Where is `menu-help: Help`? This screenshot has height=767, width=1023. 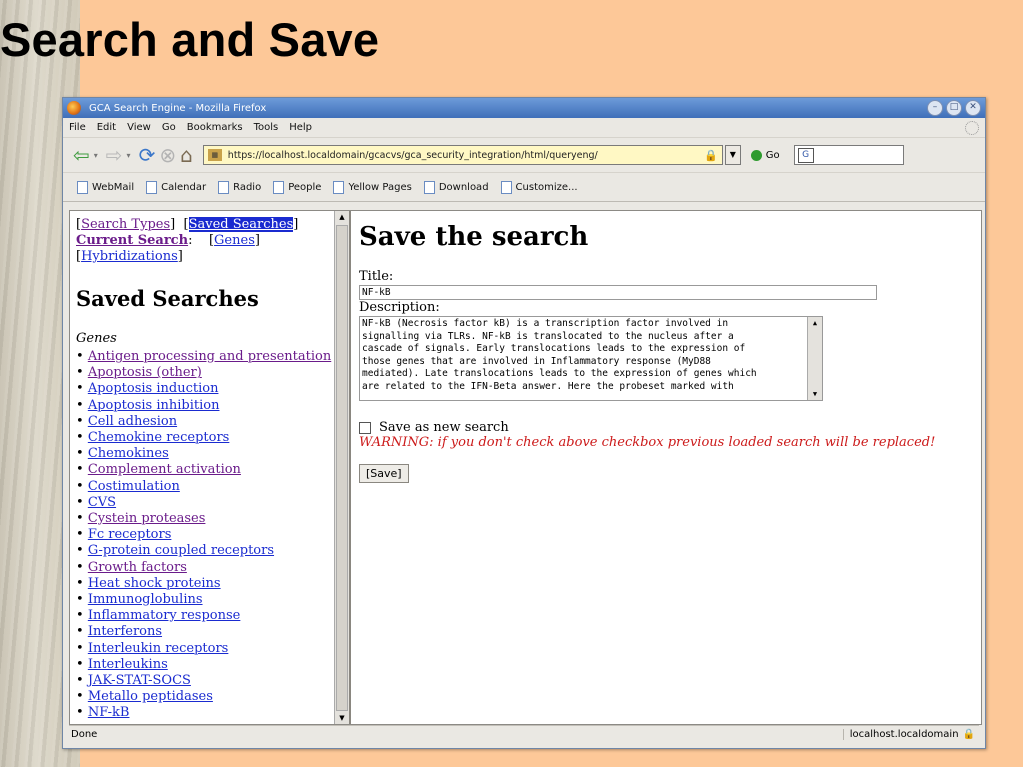
menu-help: Help is located at coordinates (300, 127).